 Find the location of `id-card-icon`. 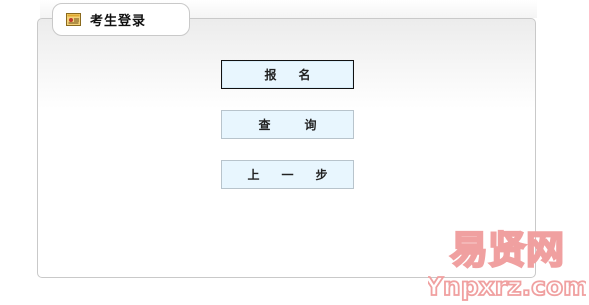

id-card-icon is located at coordinates (73, 19).